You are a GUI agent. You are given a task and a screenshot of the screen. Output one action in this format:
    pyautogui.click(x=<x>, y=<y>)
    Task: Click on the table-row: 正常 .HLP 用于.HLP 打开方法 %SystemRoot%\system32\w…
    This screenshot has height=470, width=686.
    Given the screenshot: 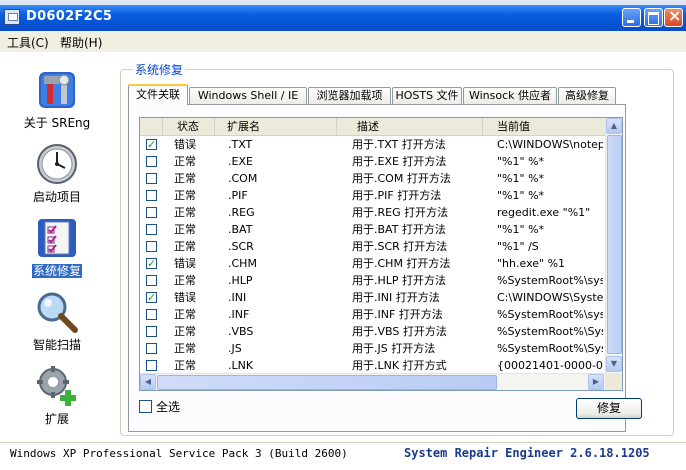 What is the action you would take?
    pyautogui.click(x=372, y=280)
    